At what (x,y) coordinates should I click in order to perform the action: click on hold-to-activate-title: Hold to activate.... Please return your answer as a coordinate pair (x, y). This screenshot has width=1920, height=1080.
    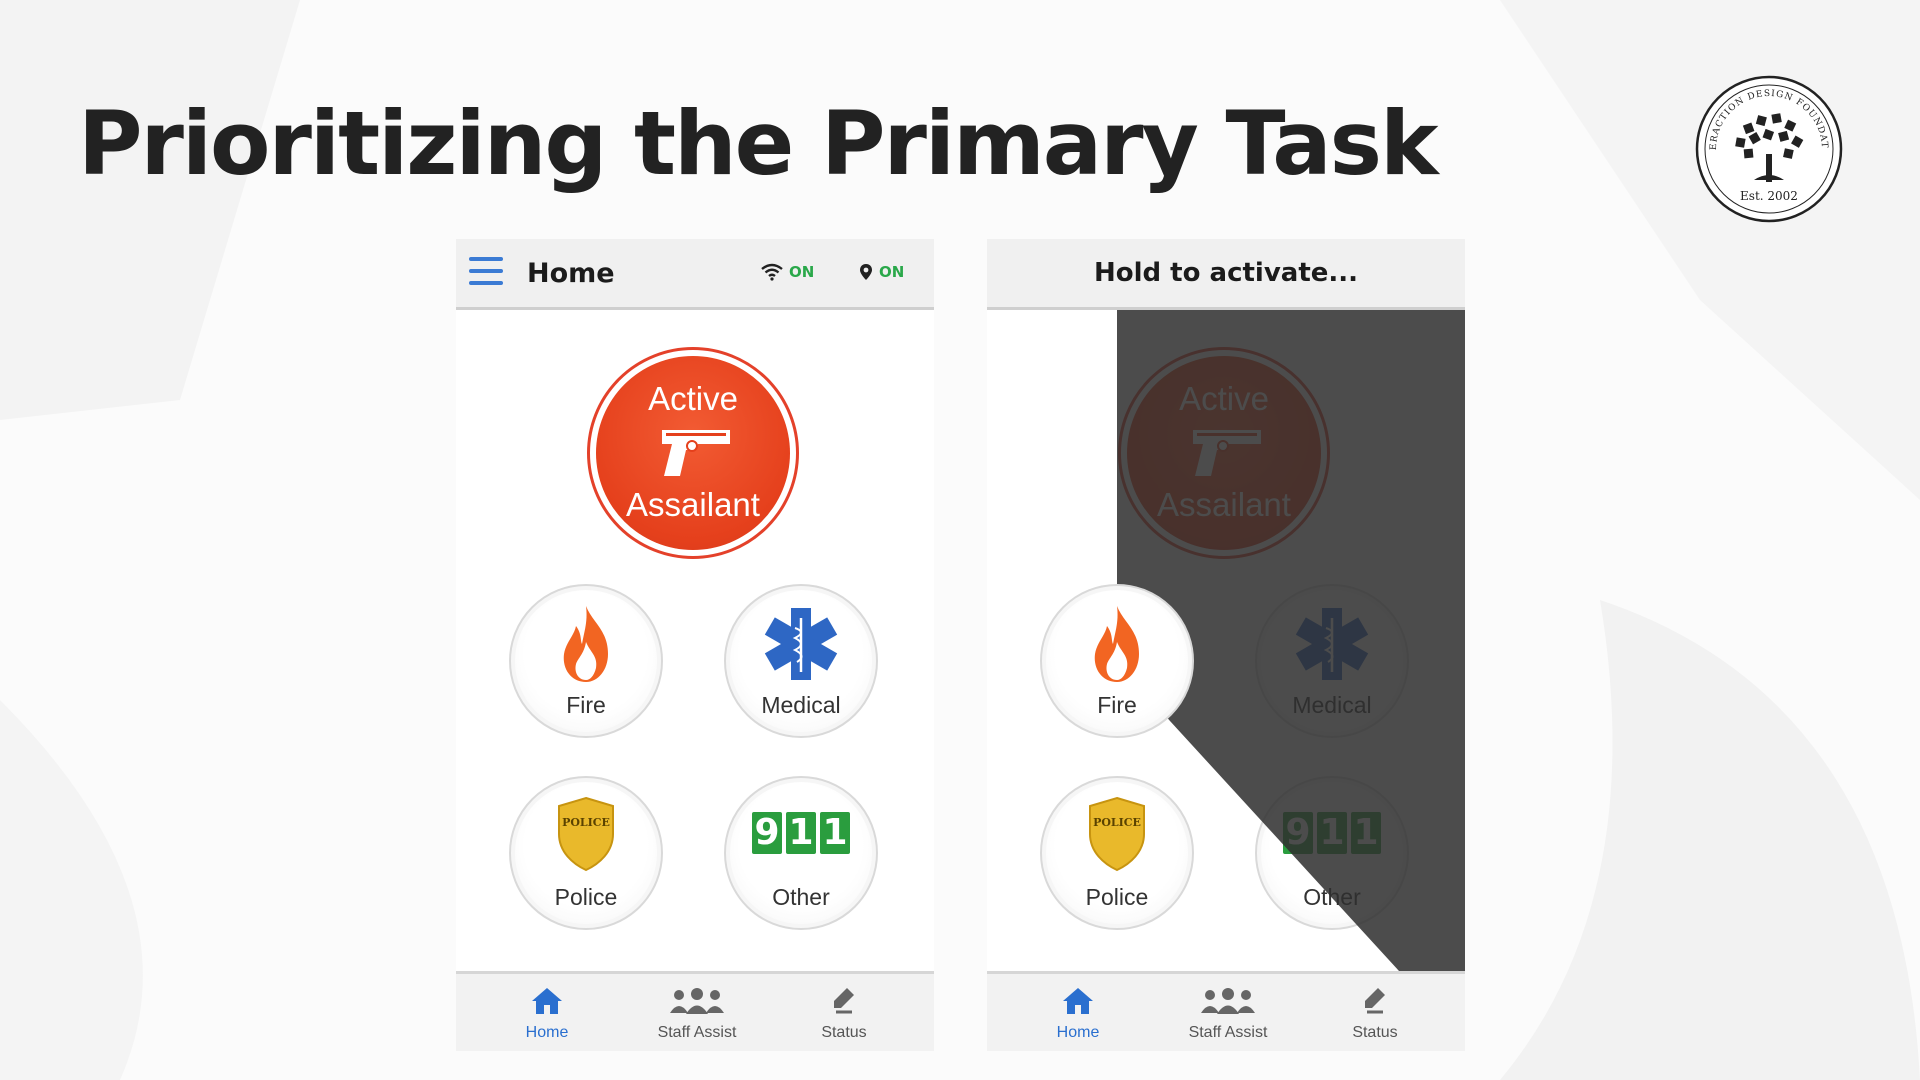
    Looking at the image, I should click on (1226, 273).